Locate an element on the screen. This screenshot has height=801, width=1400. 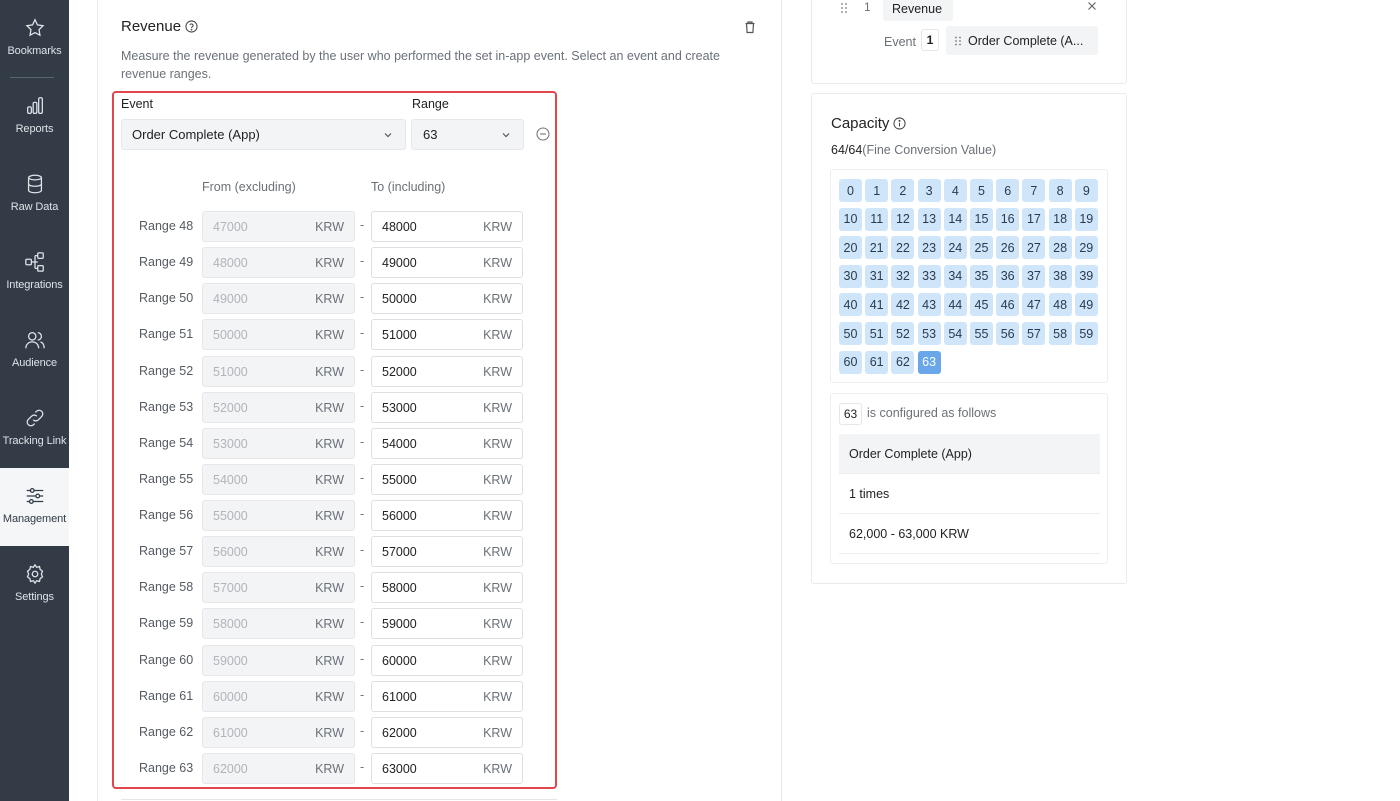
range-to-input: 50000 KRW is located at coordinates (447, 299).